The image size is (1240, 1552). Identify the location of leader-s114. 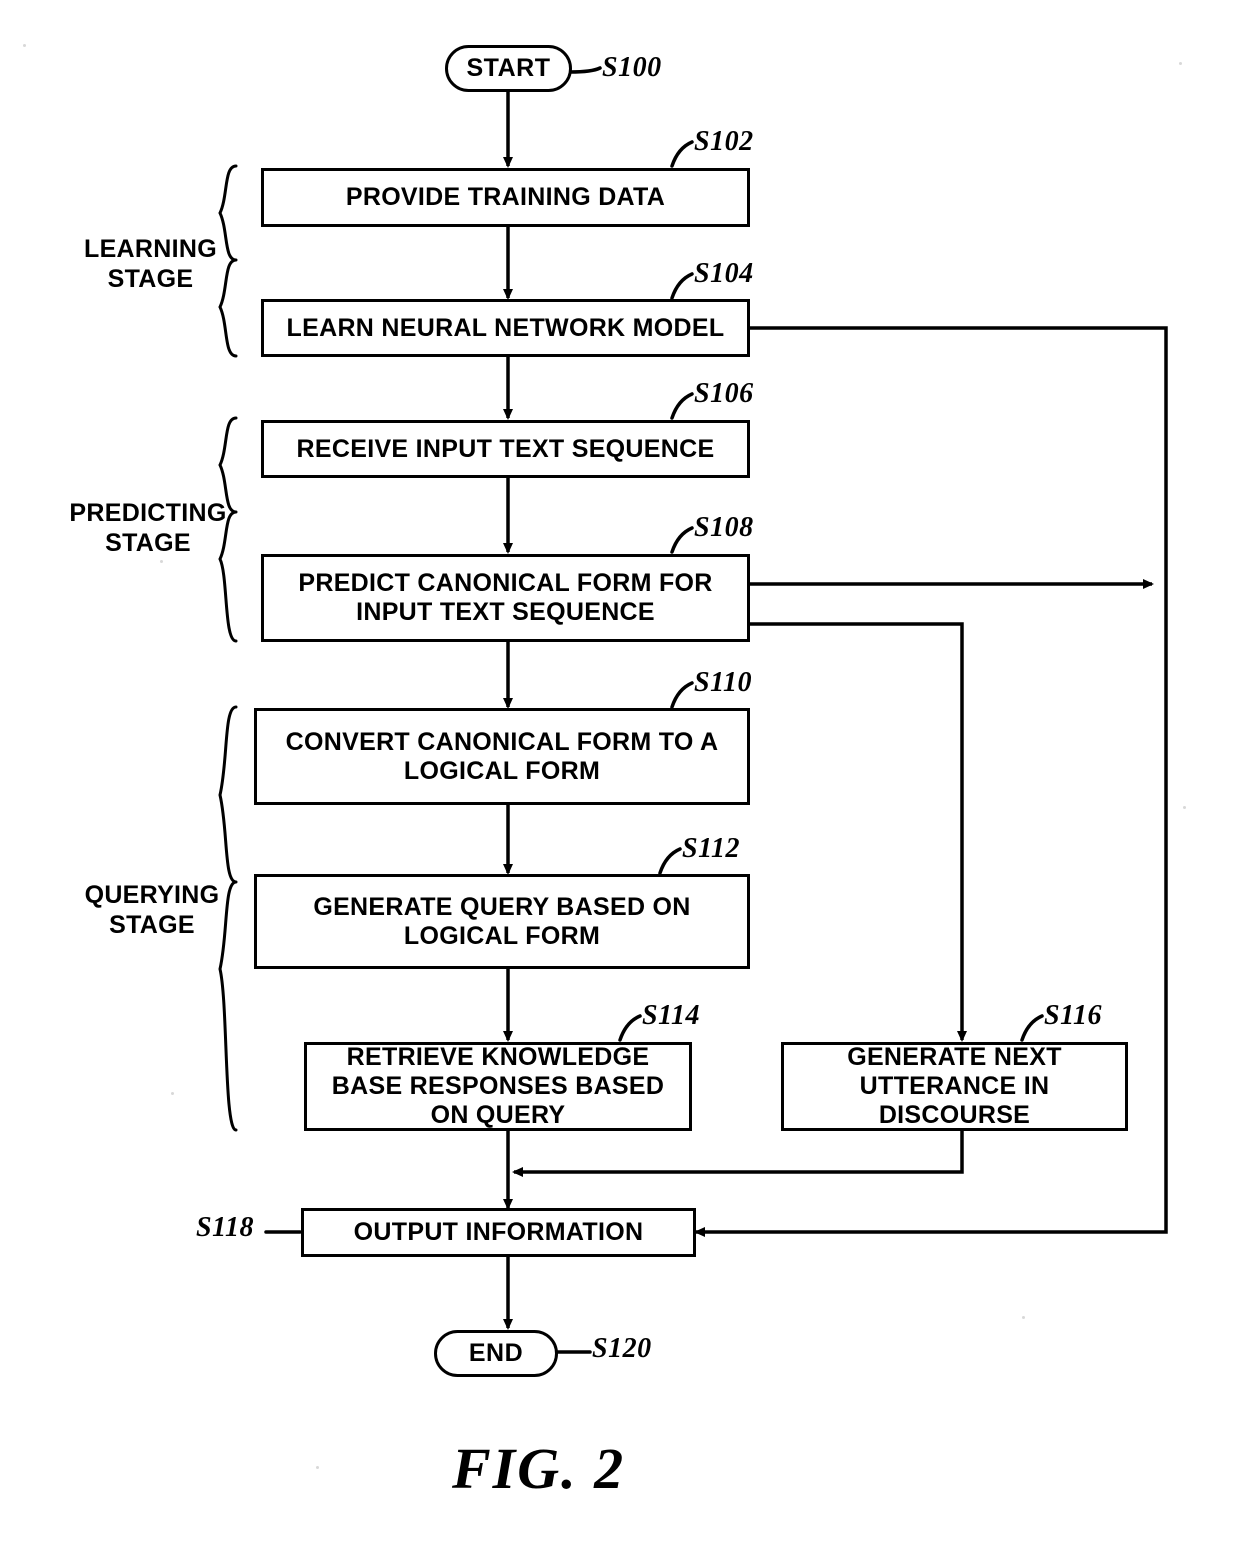
(630, 1028).